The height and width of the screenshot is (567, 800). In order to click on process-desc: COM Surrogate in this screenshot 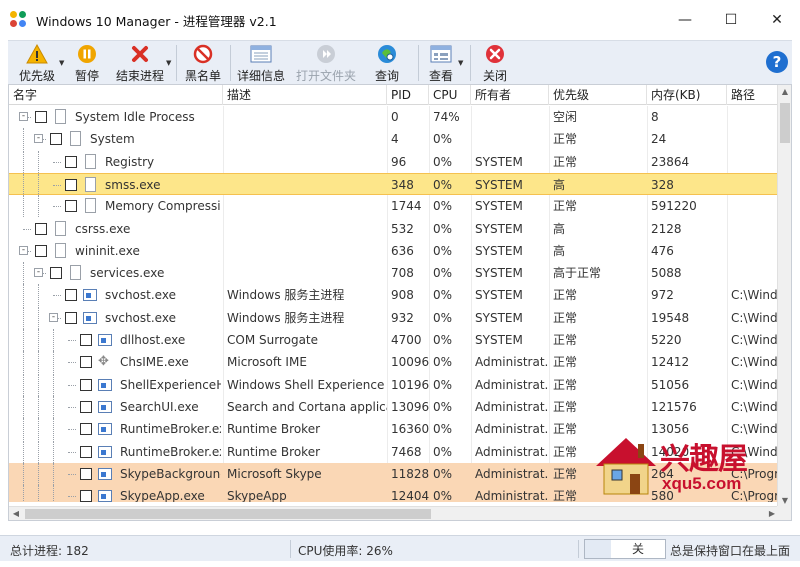, I will do `click(273, 340)`.